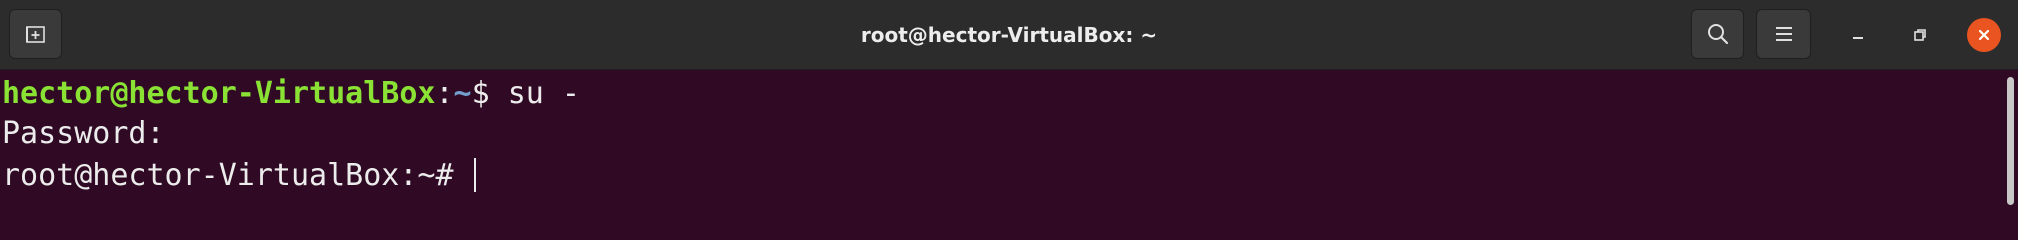 This screenshot has height=240, width=2018. Describe the element at coordinates (462, 93) in the screenshot. I see `prompt-path: ~` at that location.